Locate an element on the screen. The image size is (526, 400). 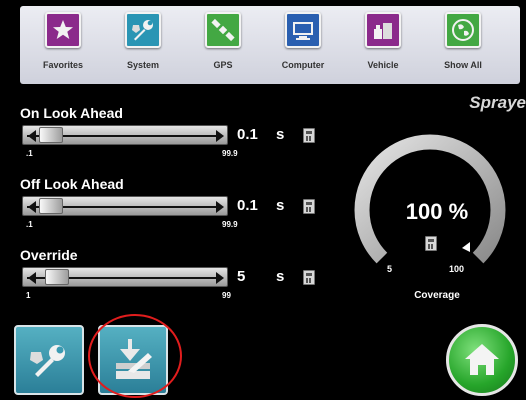
off-look-ahead-label: Off Look Ahead is located at coordinates (72, 184).